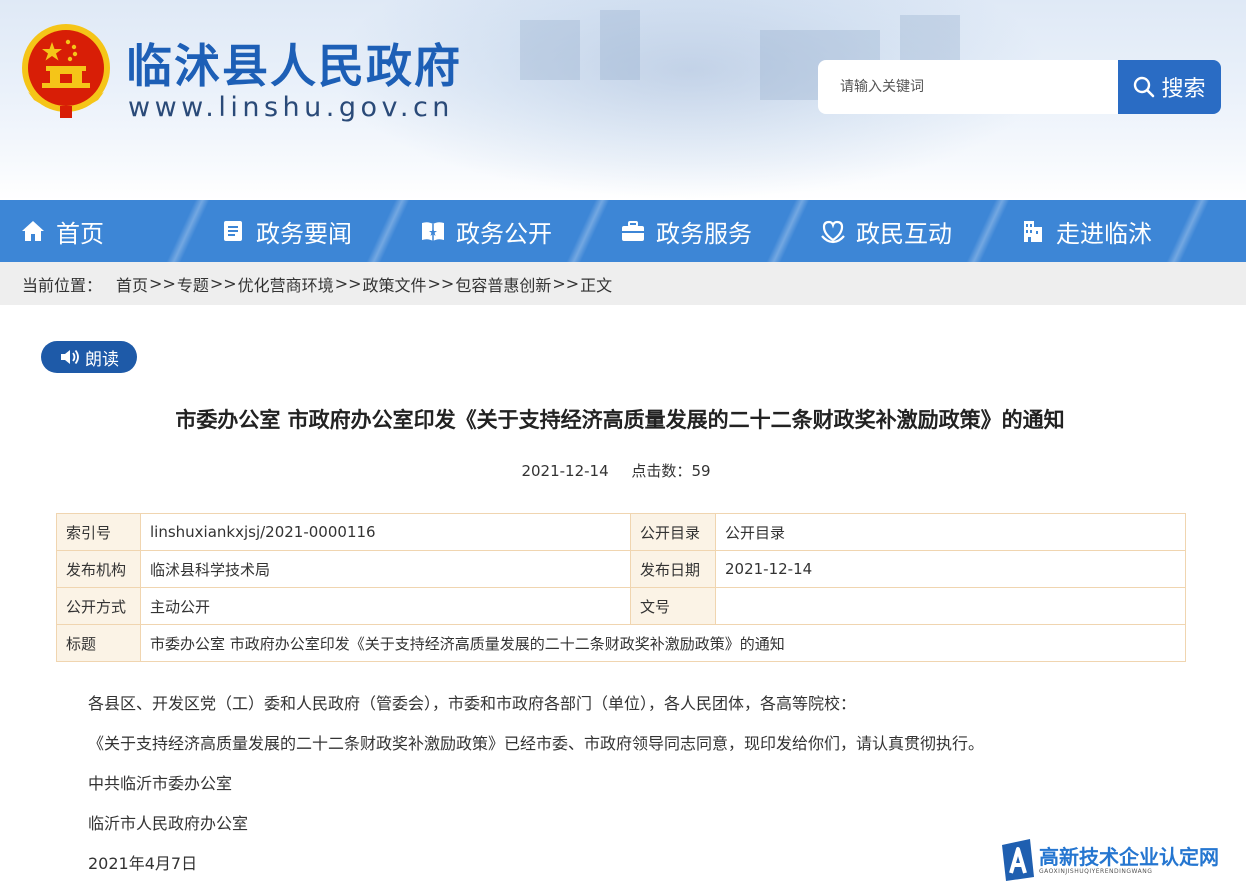 This screenshot has width=1246, height=892. Describe the element at coordinates (132, 284) in the screenshot. I see `breadcrumb-item: 首页` at that location.